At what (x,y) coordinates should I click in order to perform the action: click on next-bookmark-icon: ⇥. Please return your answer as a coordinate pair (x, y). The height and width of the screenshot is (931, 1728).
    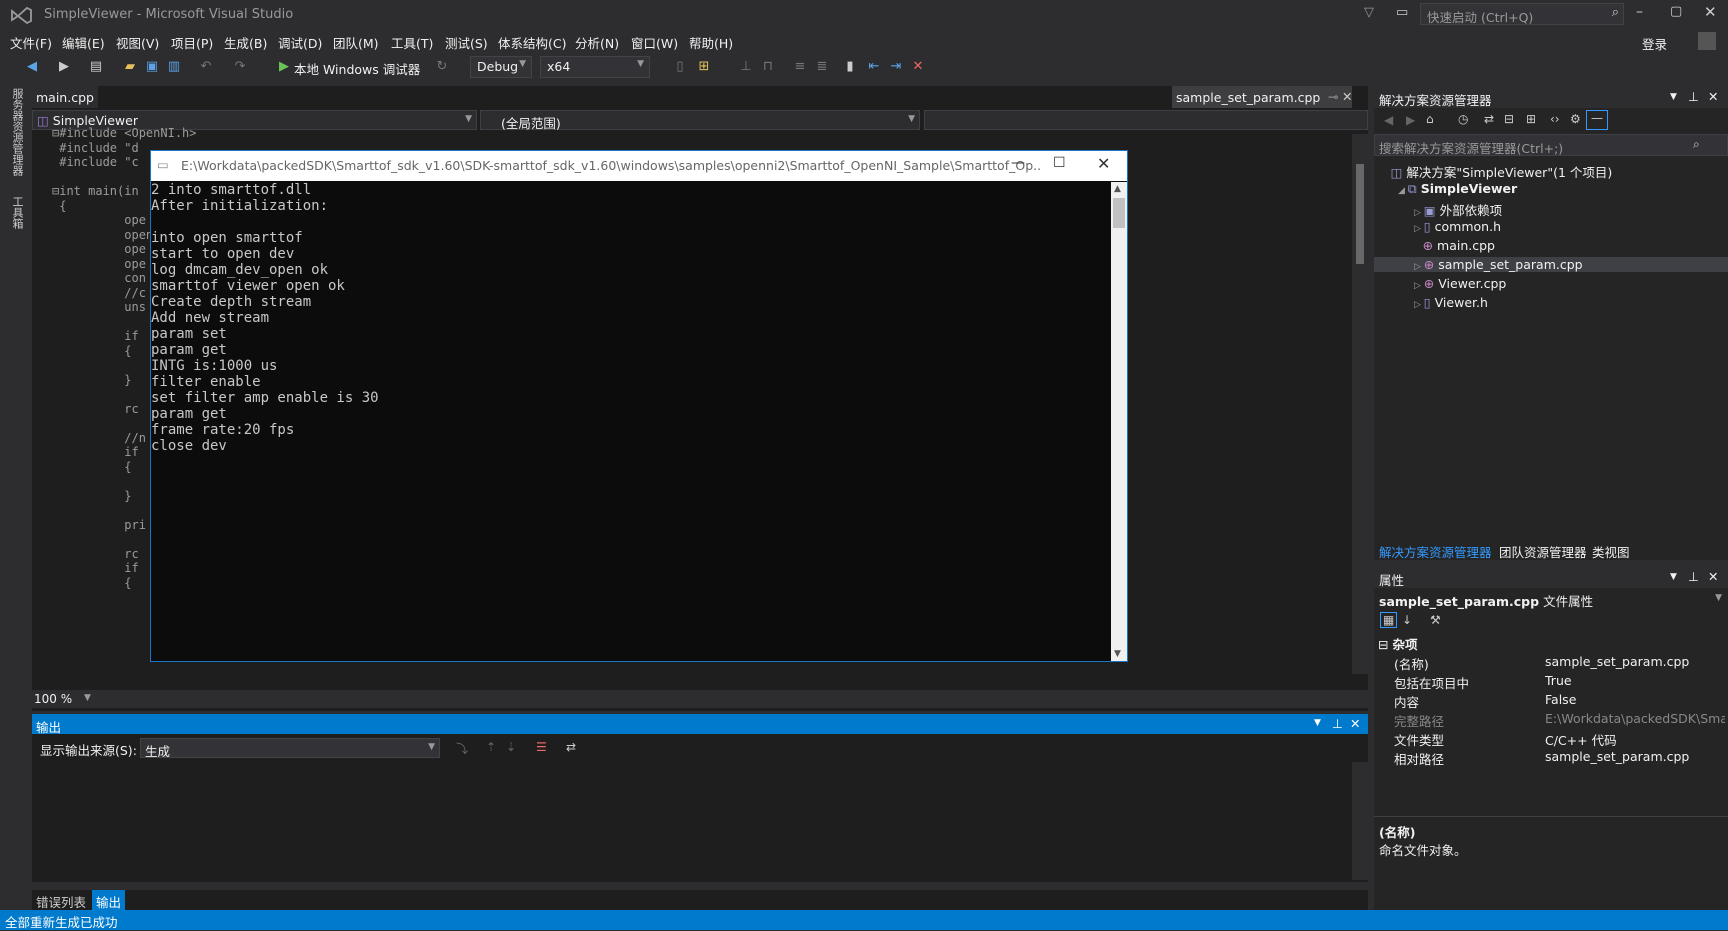
    Looking at the image, I should click on (896, 67).